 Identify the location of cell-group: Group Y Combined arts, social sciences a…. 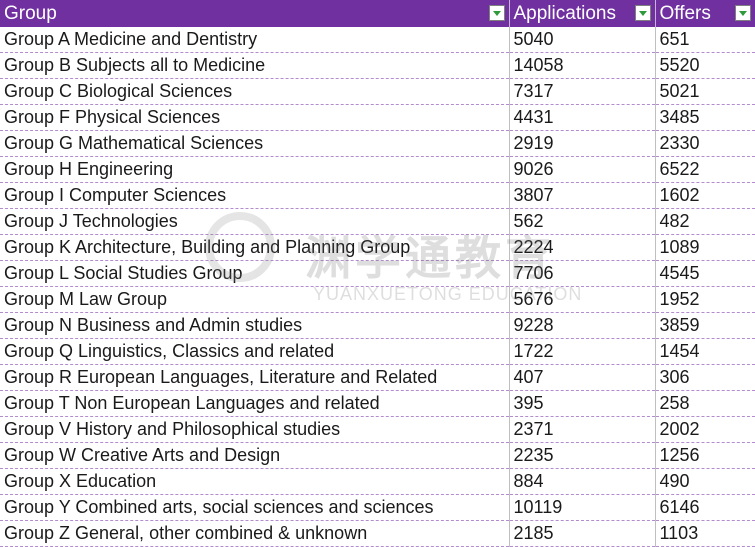
(255, 507).